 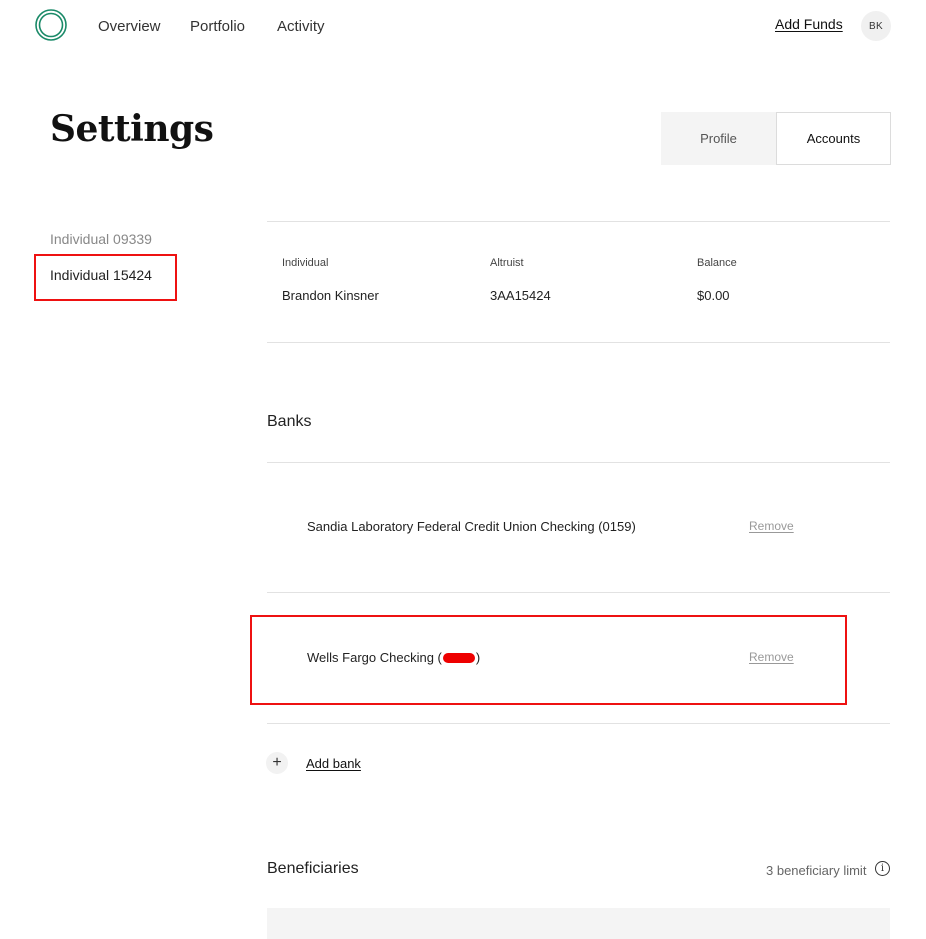 I want to click on beneficiaries-section-title: Beneficiaries, so click(x=313, y=868).